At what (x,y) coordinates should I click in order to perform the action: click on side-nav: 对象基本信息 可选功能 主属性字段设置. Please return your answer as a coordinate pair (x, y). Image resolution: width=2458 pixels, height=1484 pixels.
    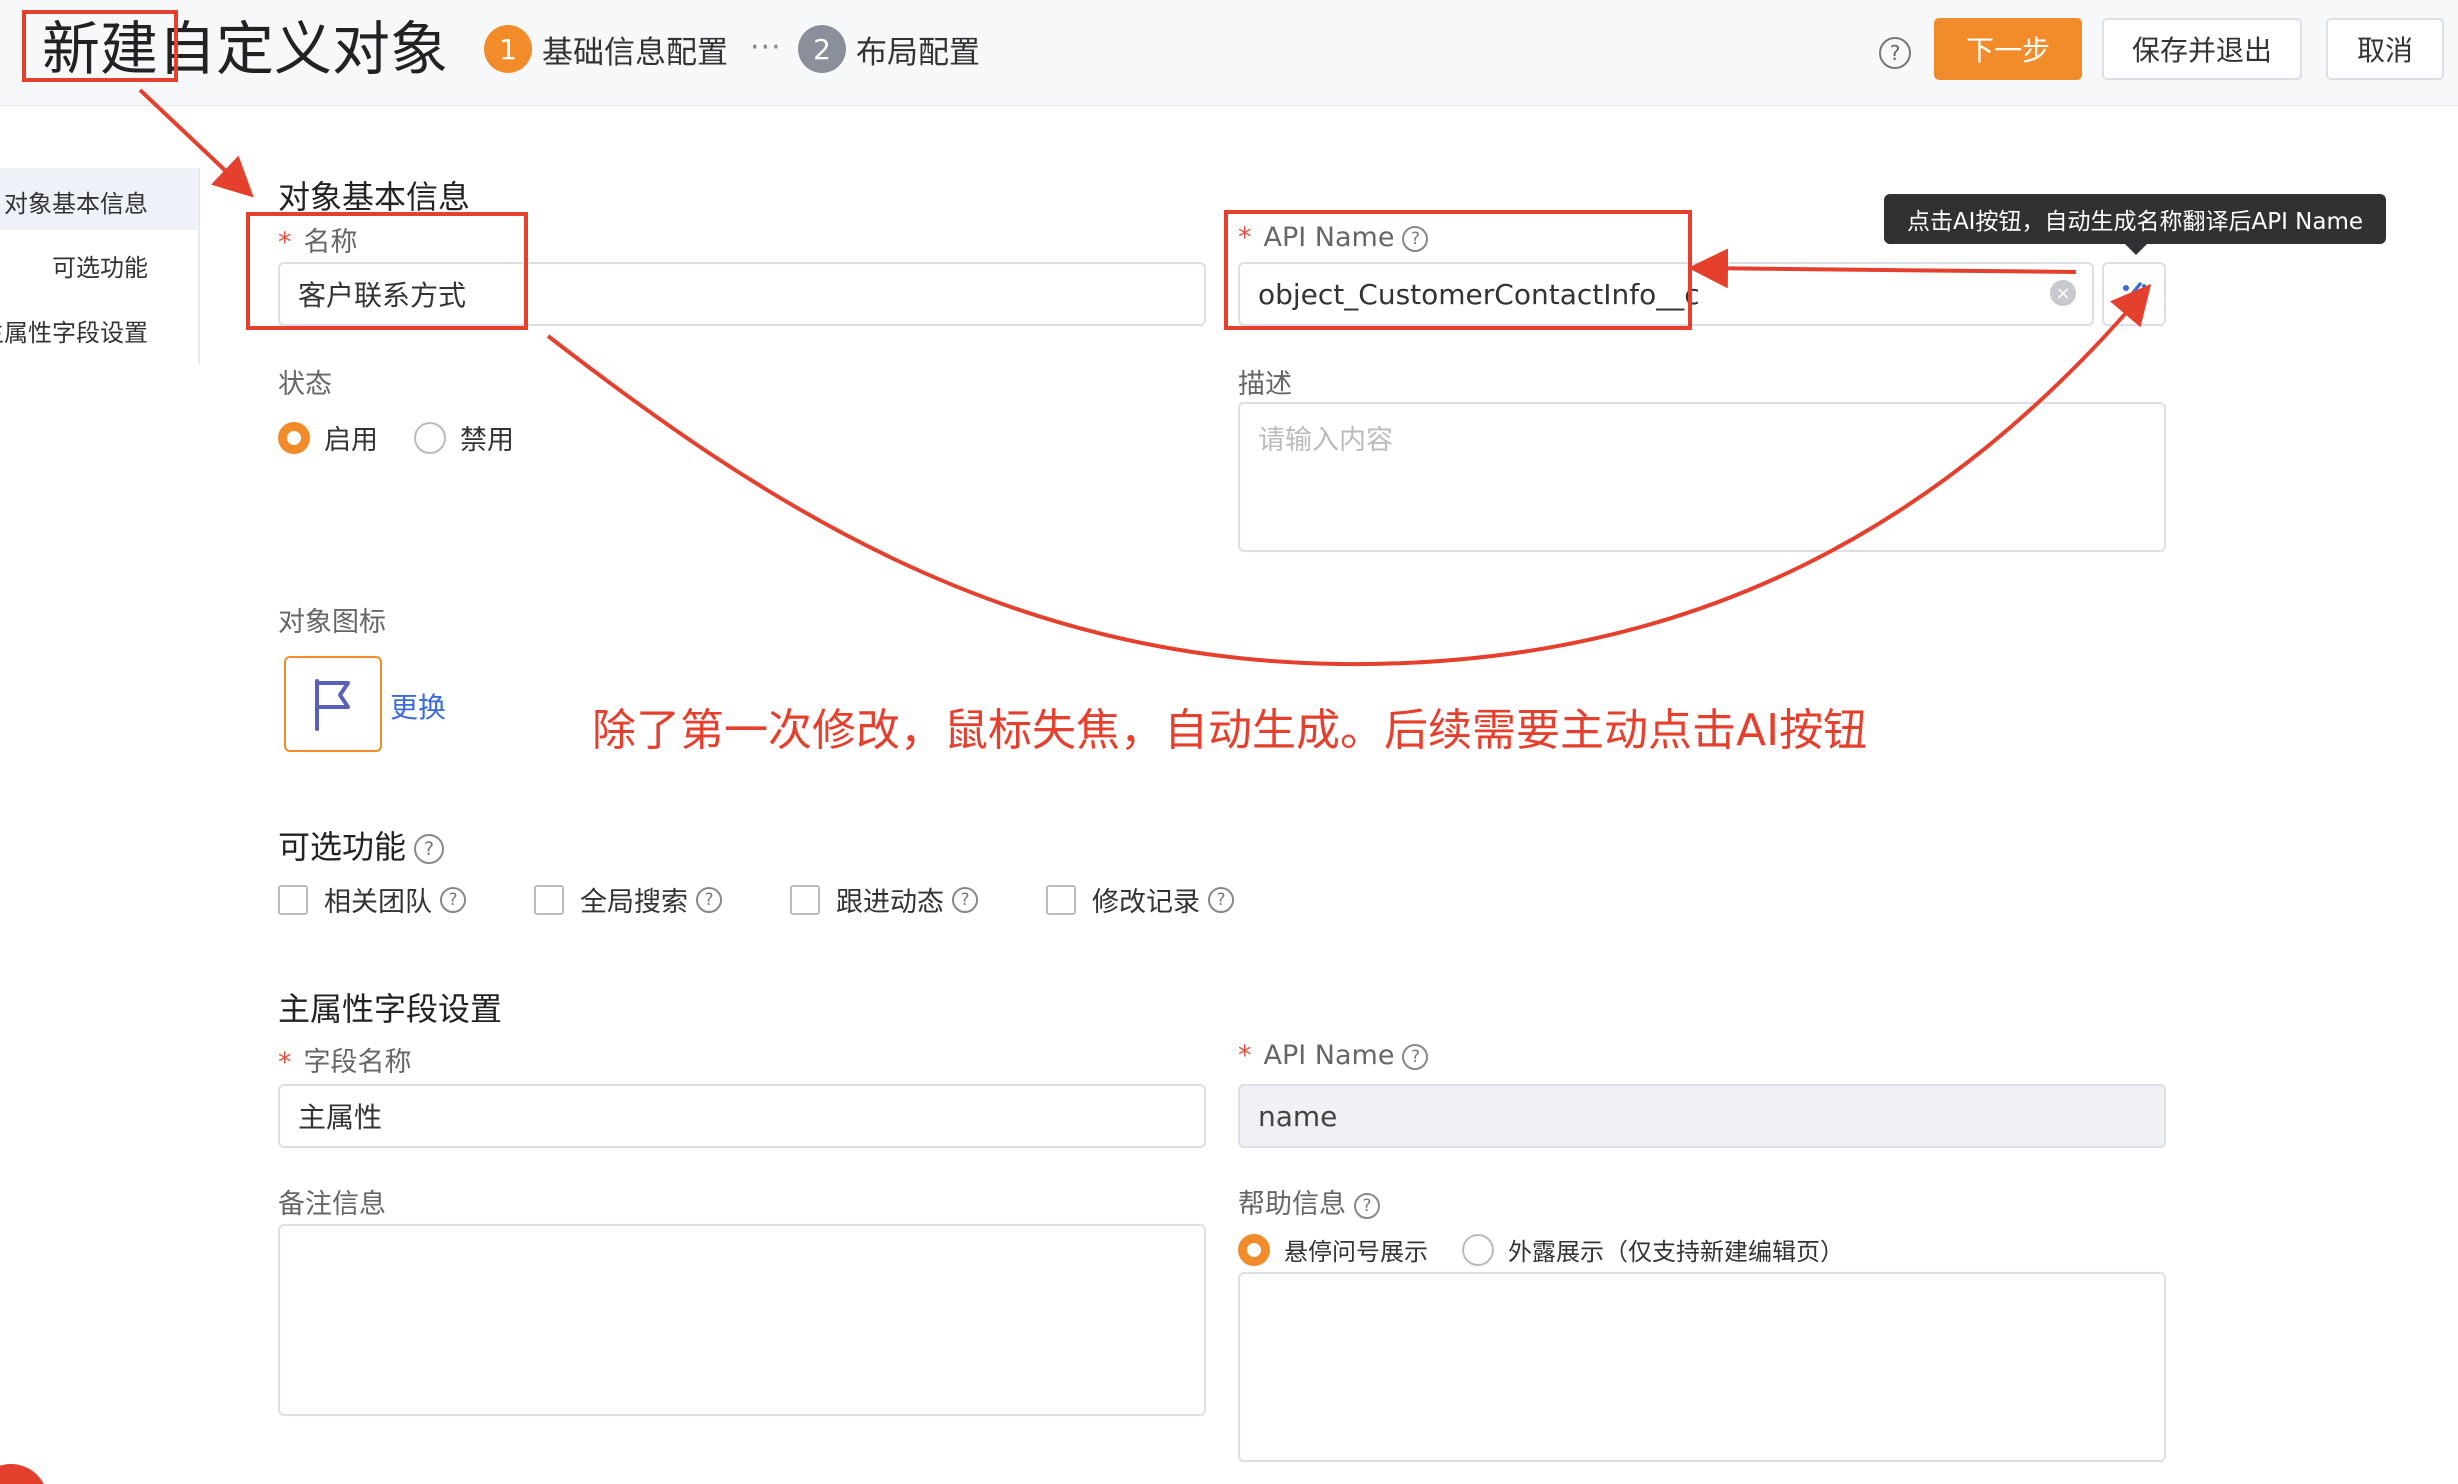
    Looking at the image, I should click on (100, 266).